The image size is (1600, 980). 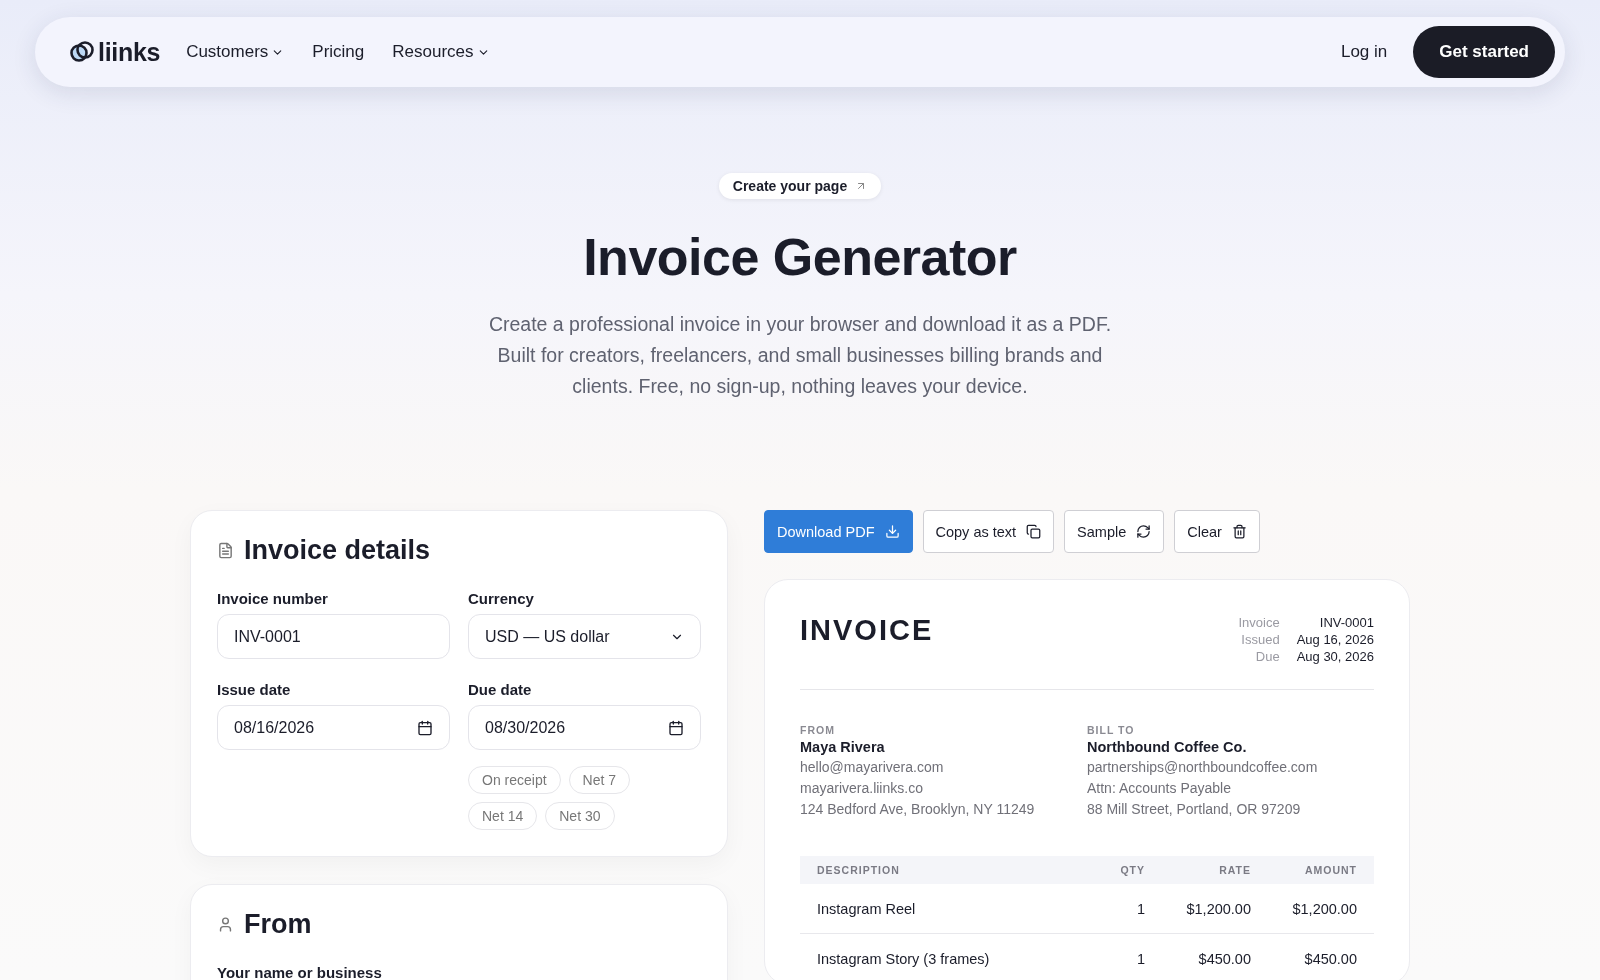 I want to click on logo-text: liinks, so click(x=129, y=52).